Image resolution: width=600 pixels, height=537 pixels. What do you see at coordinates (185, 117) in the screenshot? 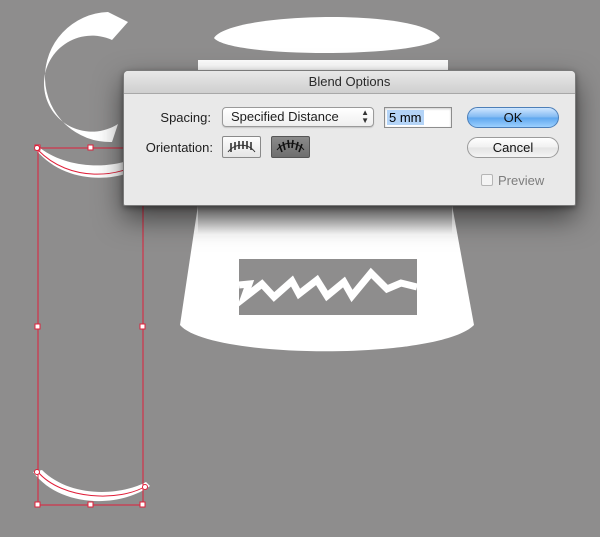
I see `spacing-label: Spacing:` at bounding box center [185, 117].